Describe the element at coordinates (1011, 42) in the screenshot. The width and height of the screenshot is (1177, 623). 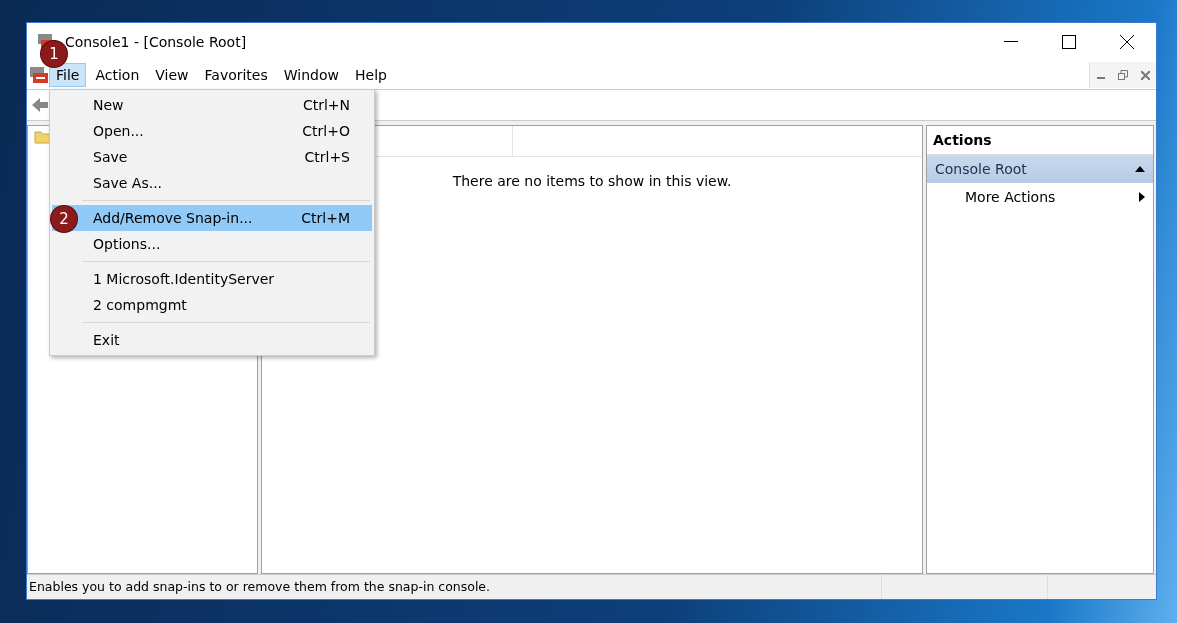
I see `minimize-icon` at that location.